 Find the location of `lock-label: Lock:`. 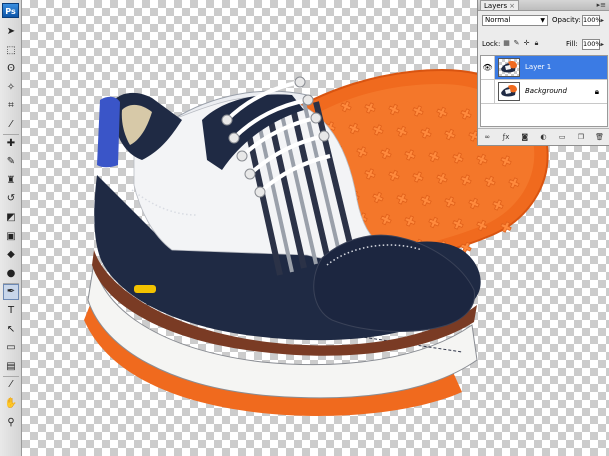

lock-label: Lock: is located at coordinates (491, 44).